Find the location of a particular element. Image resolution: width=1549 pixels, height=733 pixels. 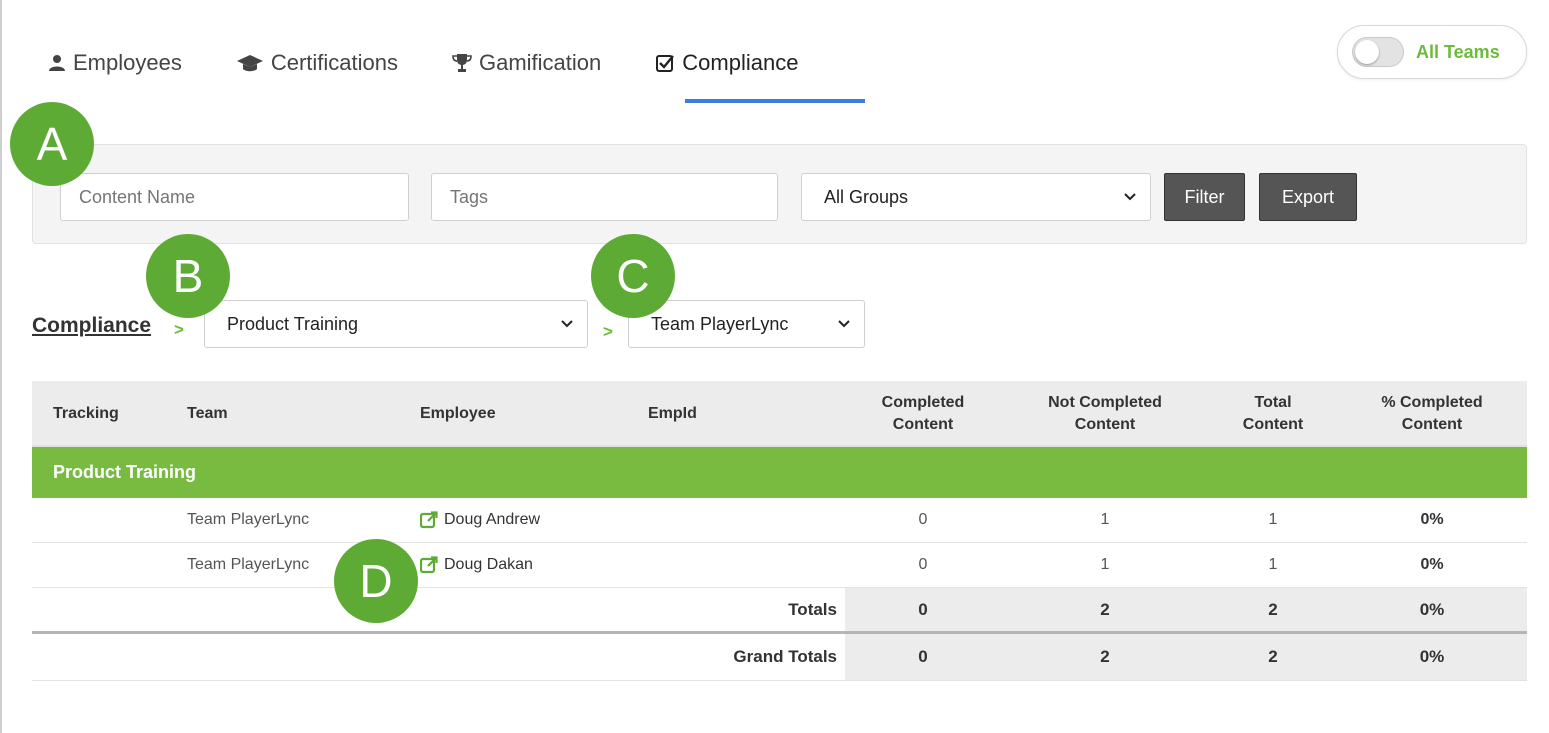

totals-total: 2 is located at coordinates (1273, 609).